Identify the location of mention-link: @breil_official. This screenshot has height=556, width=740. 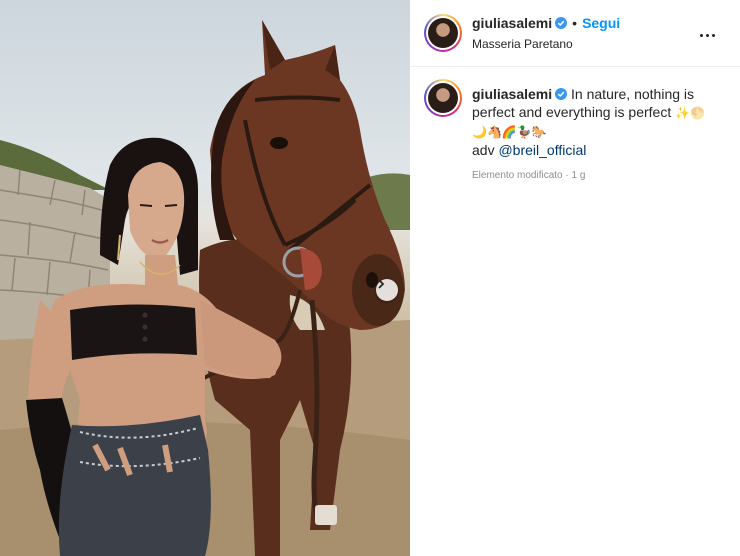
(542, 150).